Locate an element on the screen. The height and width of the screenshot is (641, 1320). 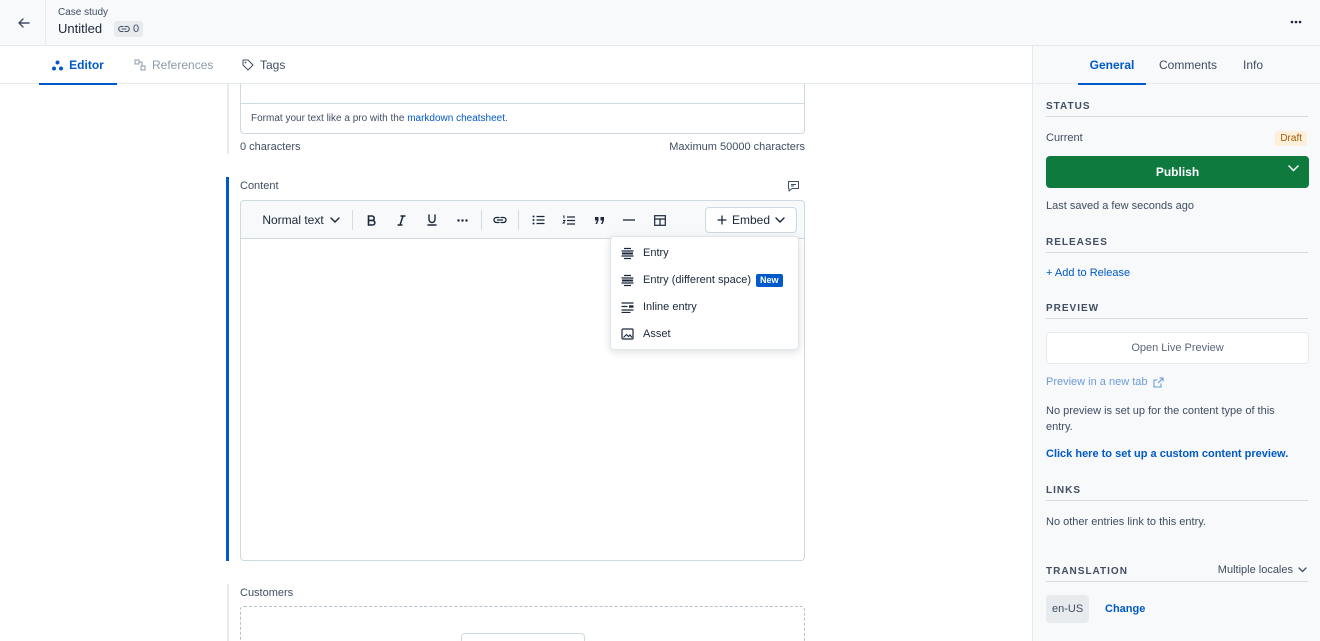
menu-item-asset-label: Asset is located at coordinates (657, 334).